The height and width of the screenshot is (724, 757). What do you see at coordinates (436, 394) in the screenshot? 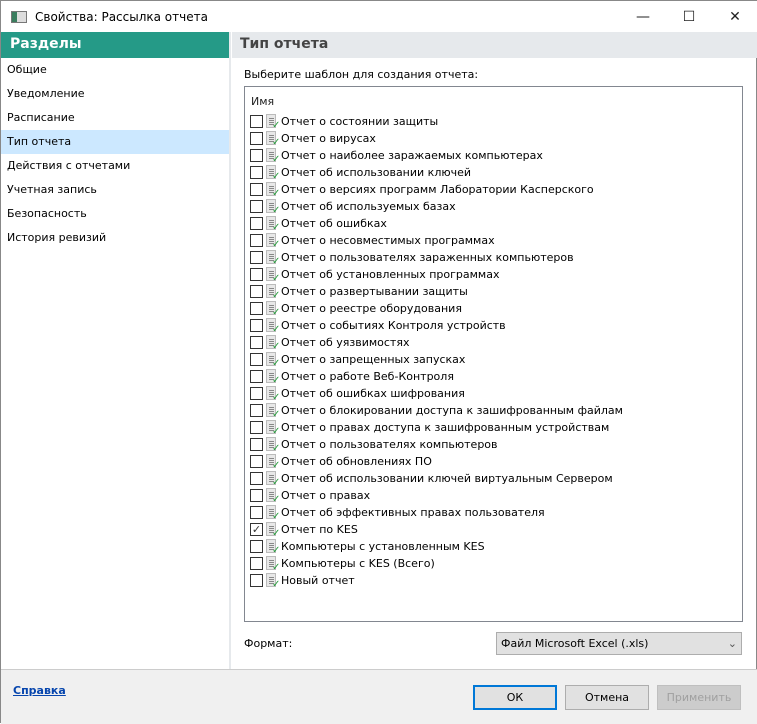
I see `list-item: ✓ Отчет об ошибках шифрования` at bounding box center [436, 394].